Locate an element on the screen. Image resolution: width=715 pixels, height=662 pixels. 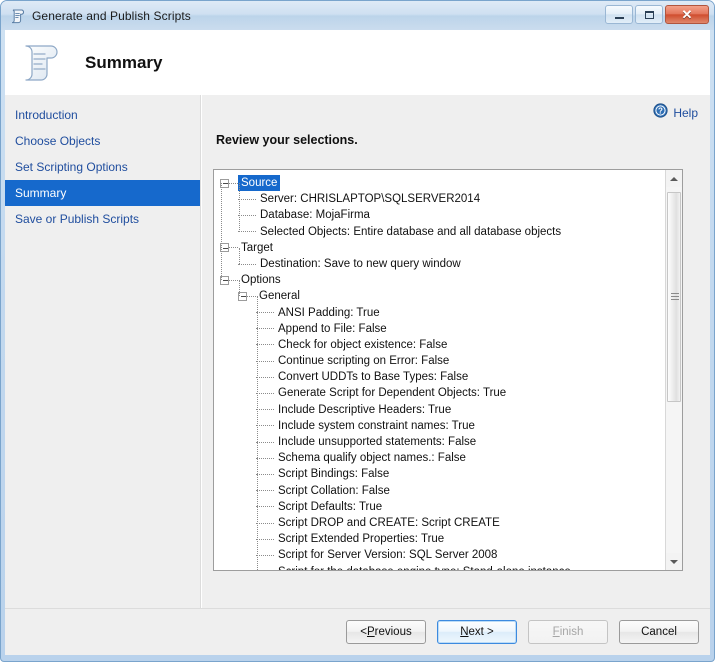
sidebar-item-label: Introduction is located at coordinates (46, 115).